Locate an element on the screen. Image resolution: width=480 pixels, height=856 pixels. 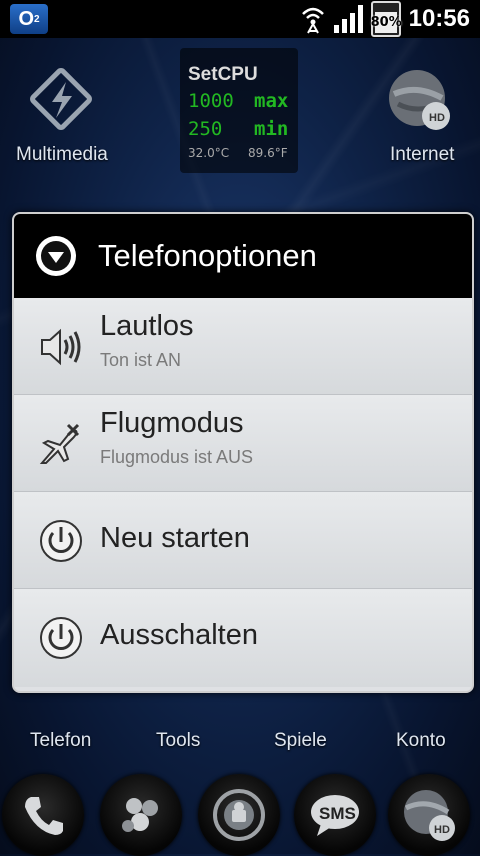
home-label-multimedia: Multimedia is located at coordinates (62, 155).